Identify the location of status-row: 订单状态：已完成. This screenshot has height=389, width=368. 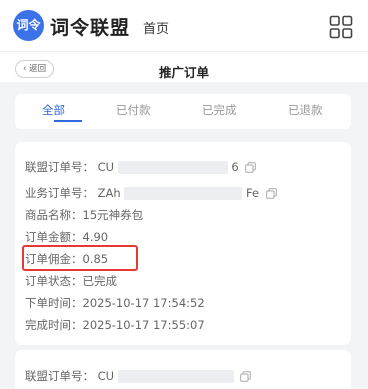
(71, 281).